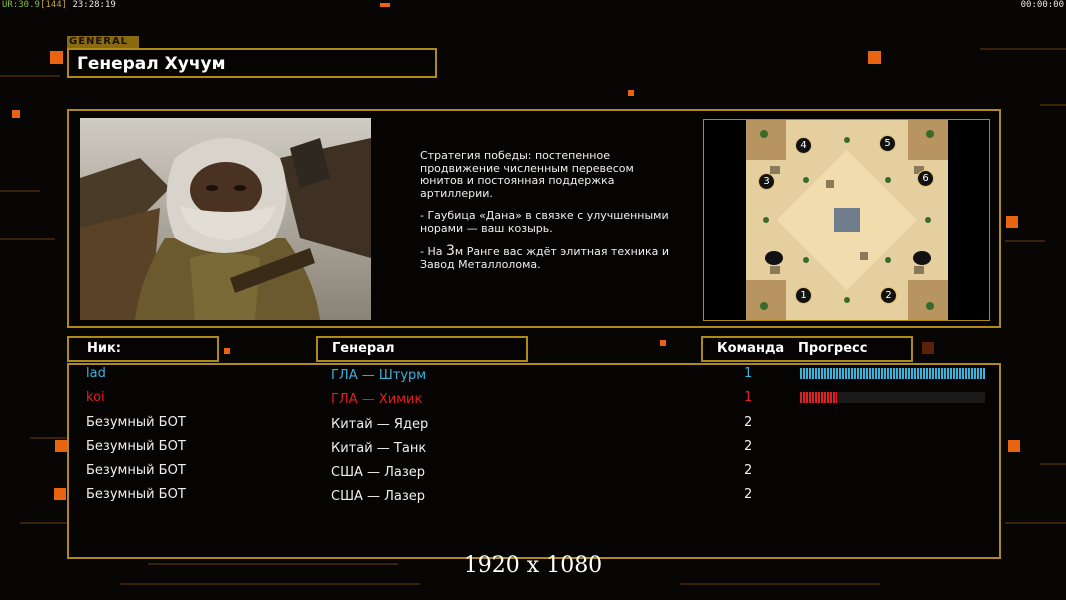 The image size is (1066, 600). I want to click on player-general: ГЛА — Штурм, so click(378, 375).